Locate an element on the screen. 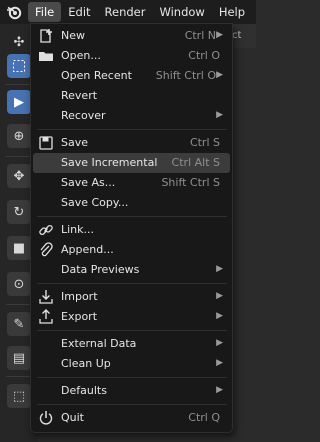  menu-item-recover: Recover ▶ is located at coordinates (131, 116).